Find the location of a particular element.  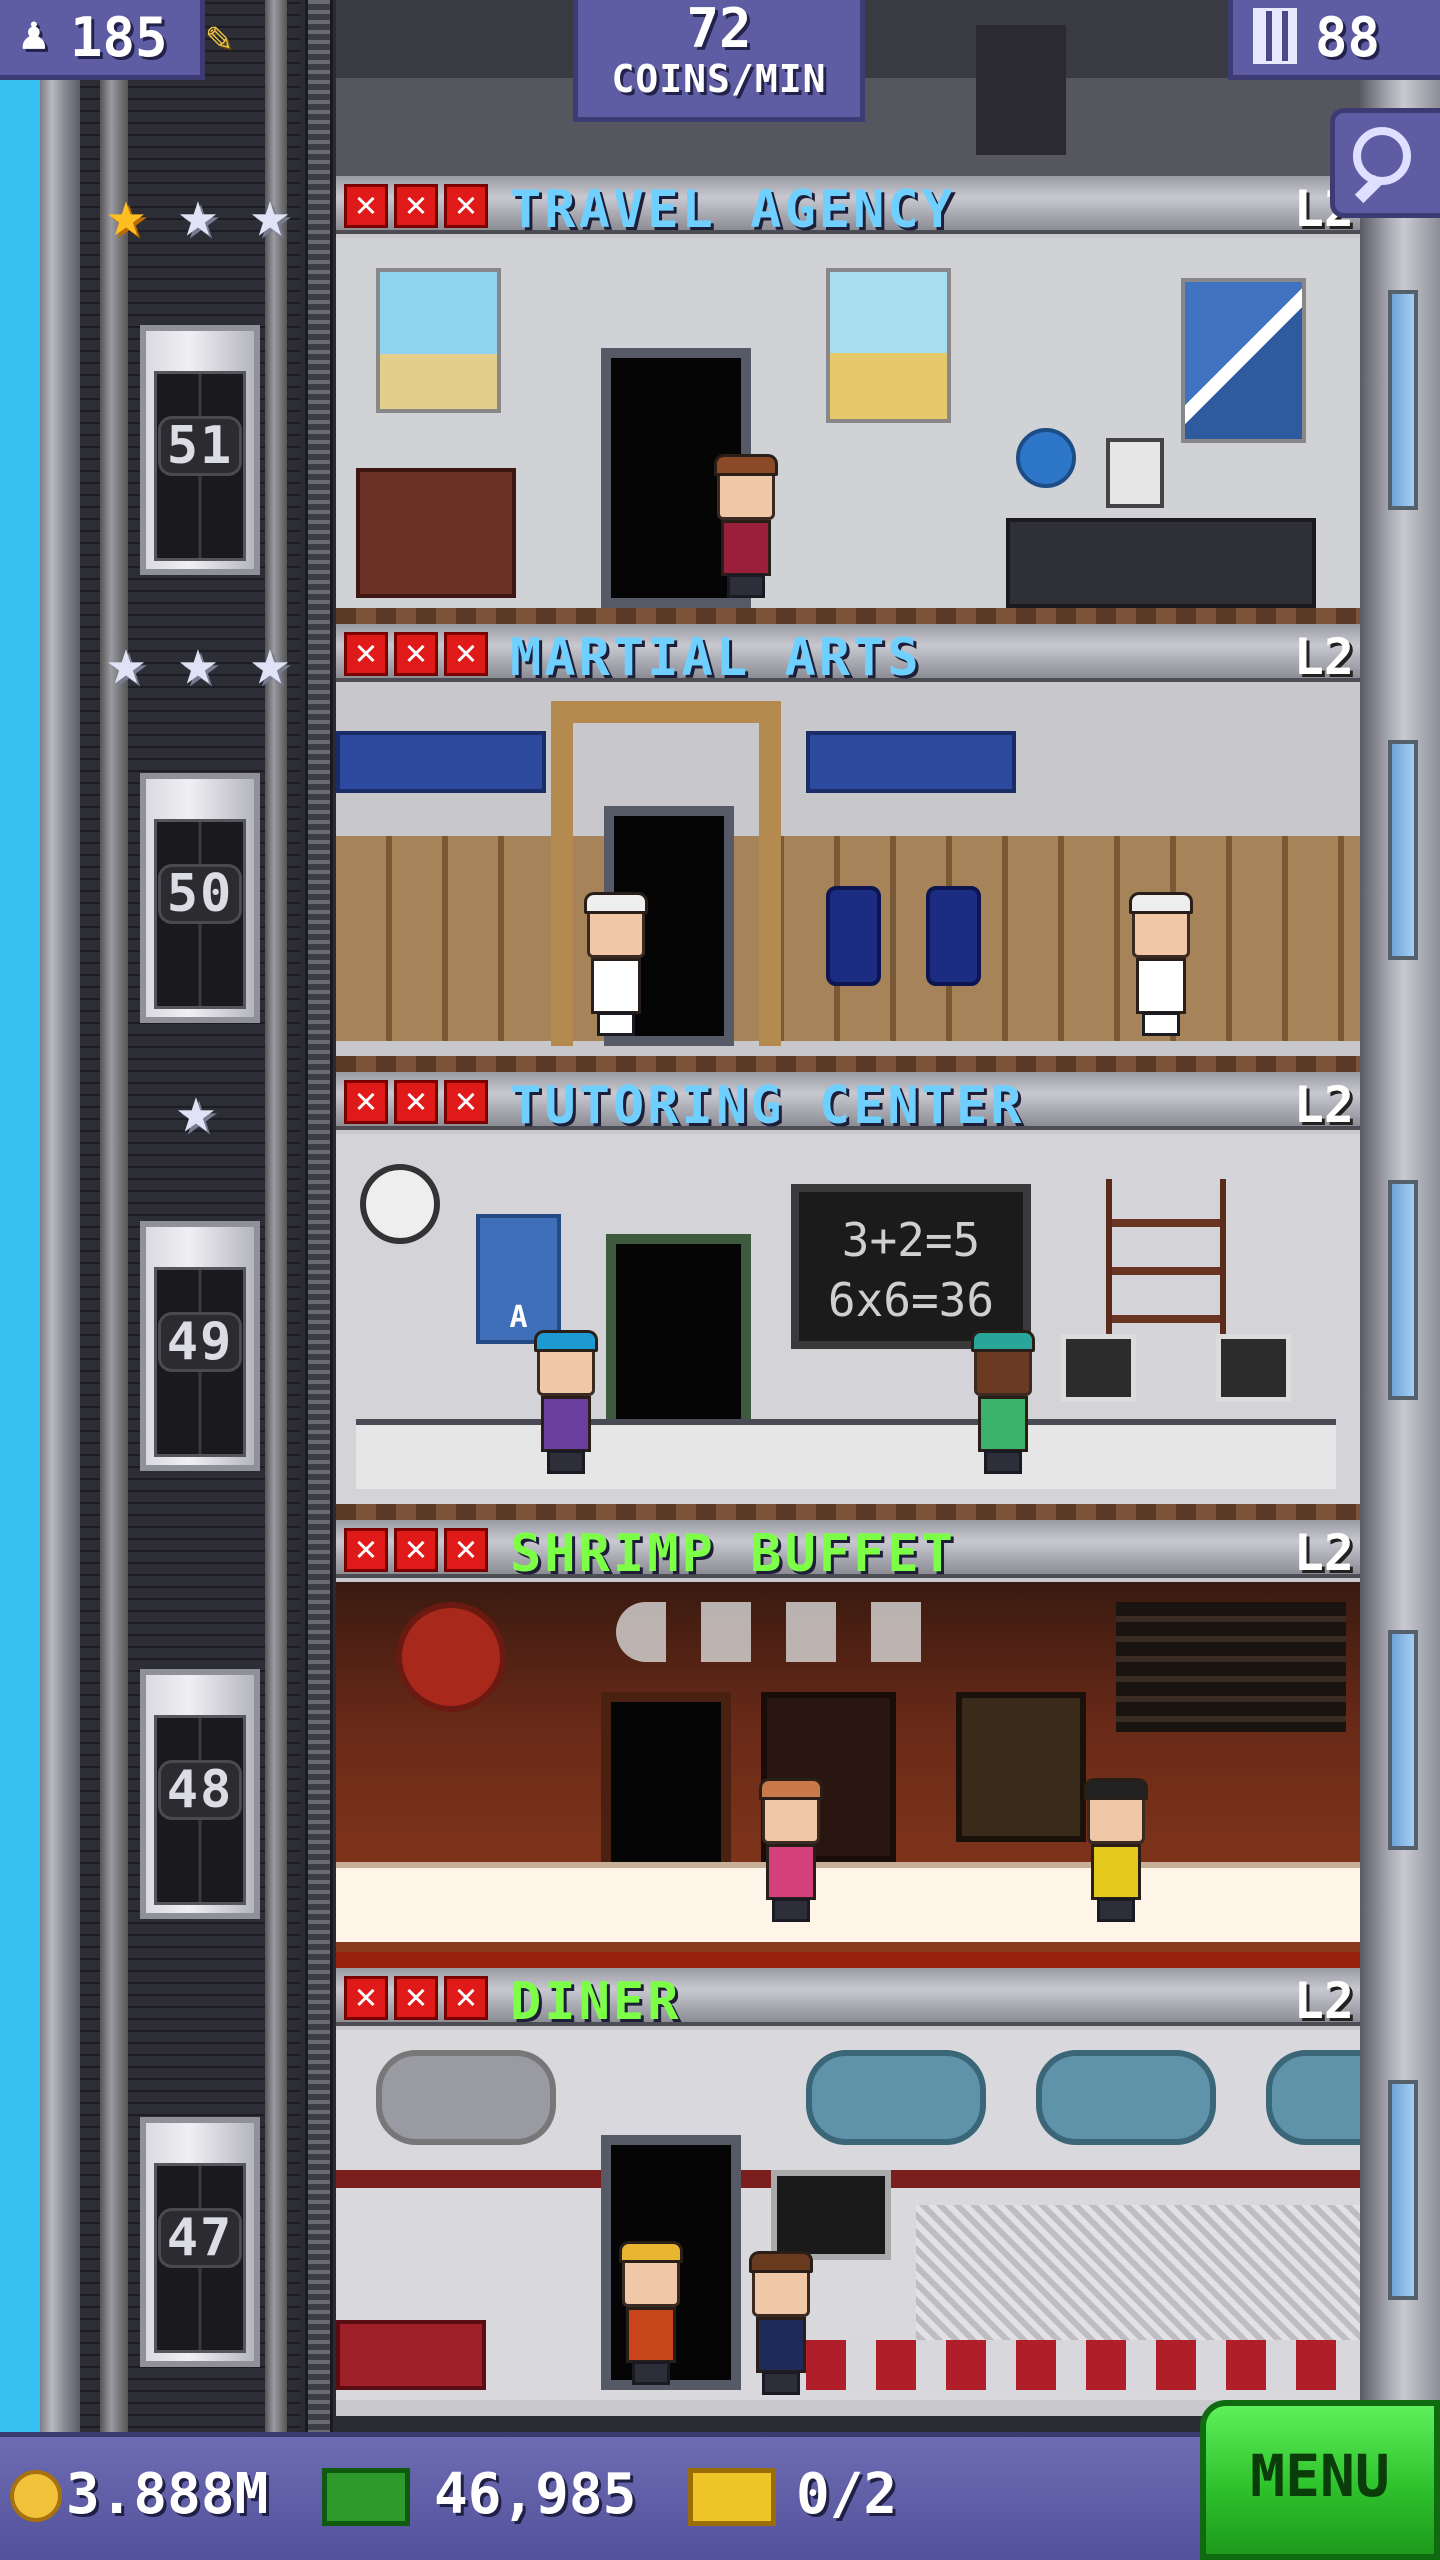

floor-stars: ★ ★ ★ is located at coordinates (198, 215).